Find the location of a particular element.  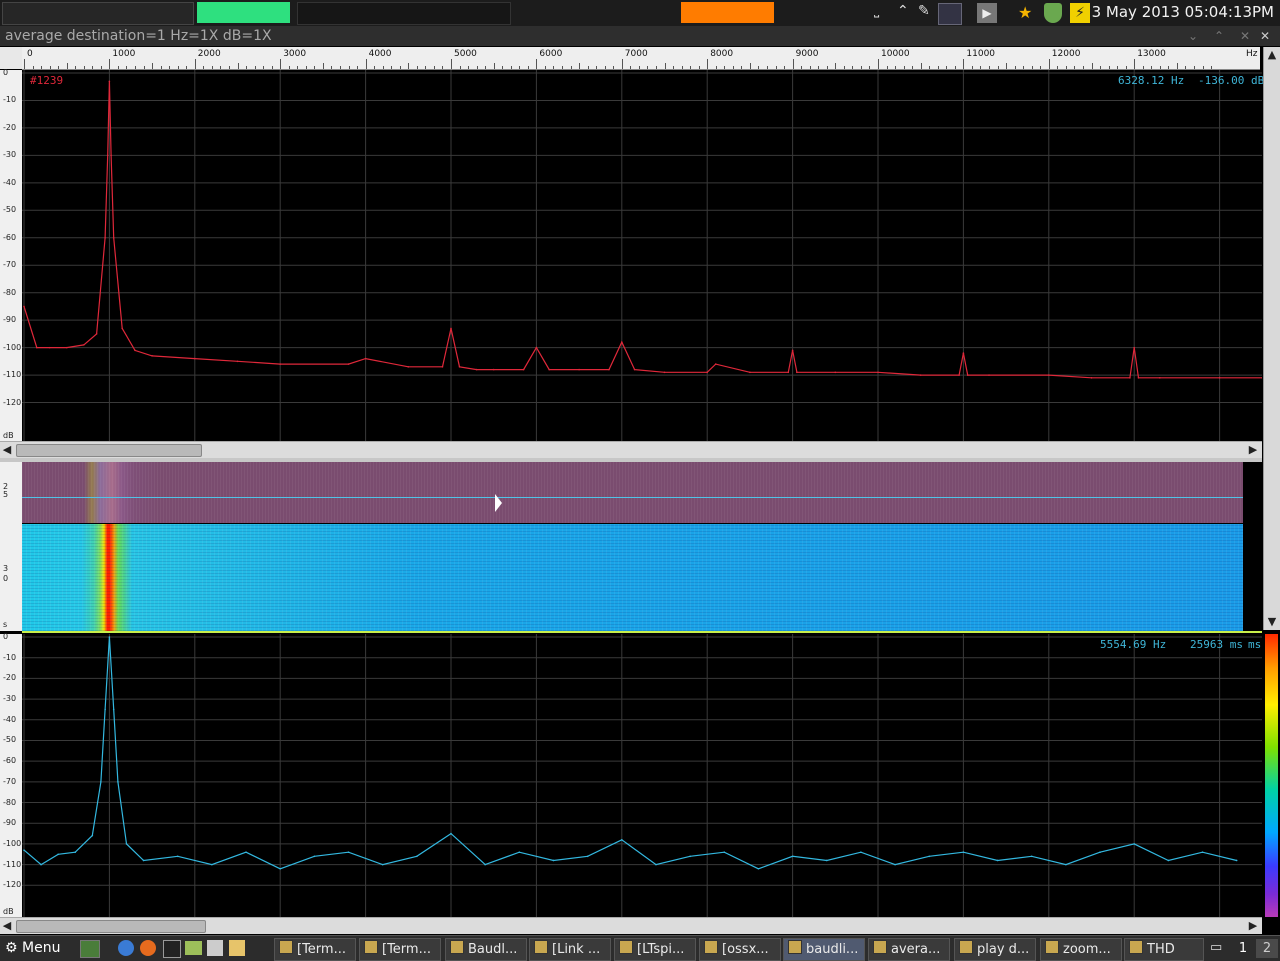

menu-button: ⚙ Menu is located at coordinates (32, 948).